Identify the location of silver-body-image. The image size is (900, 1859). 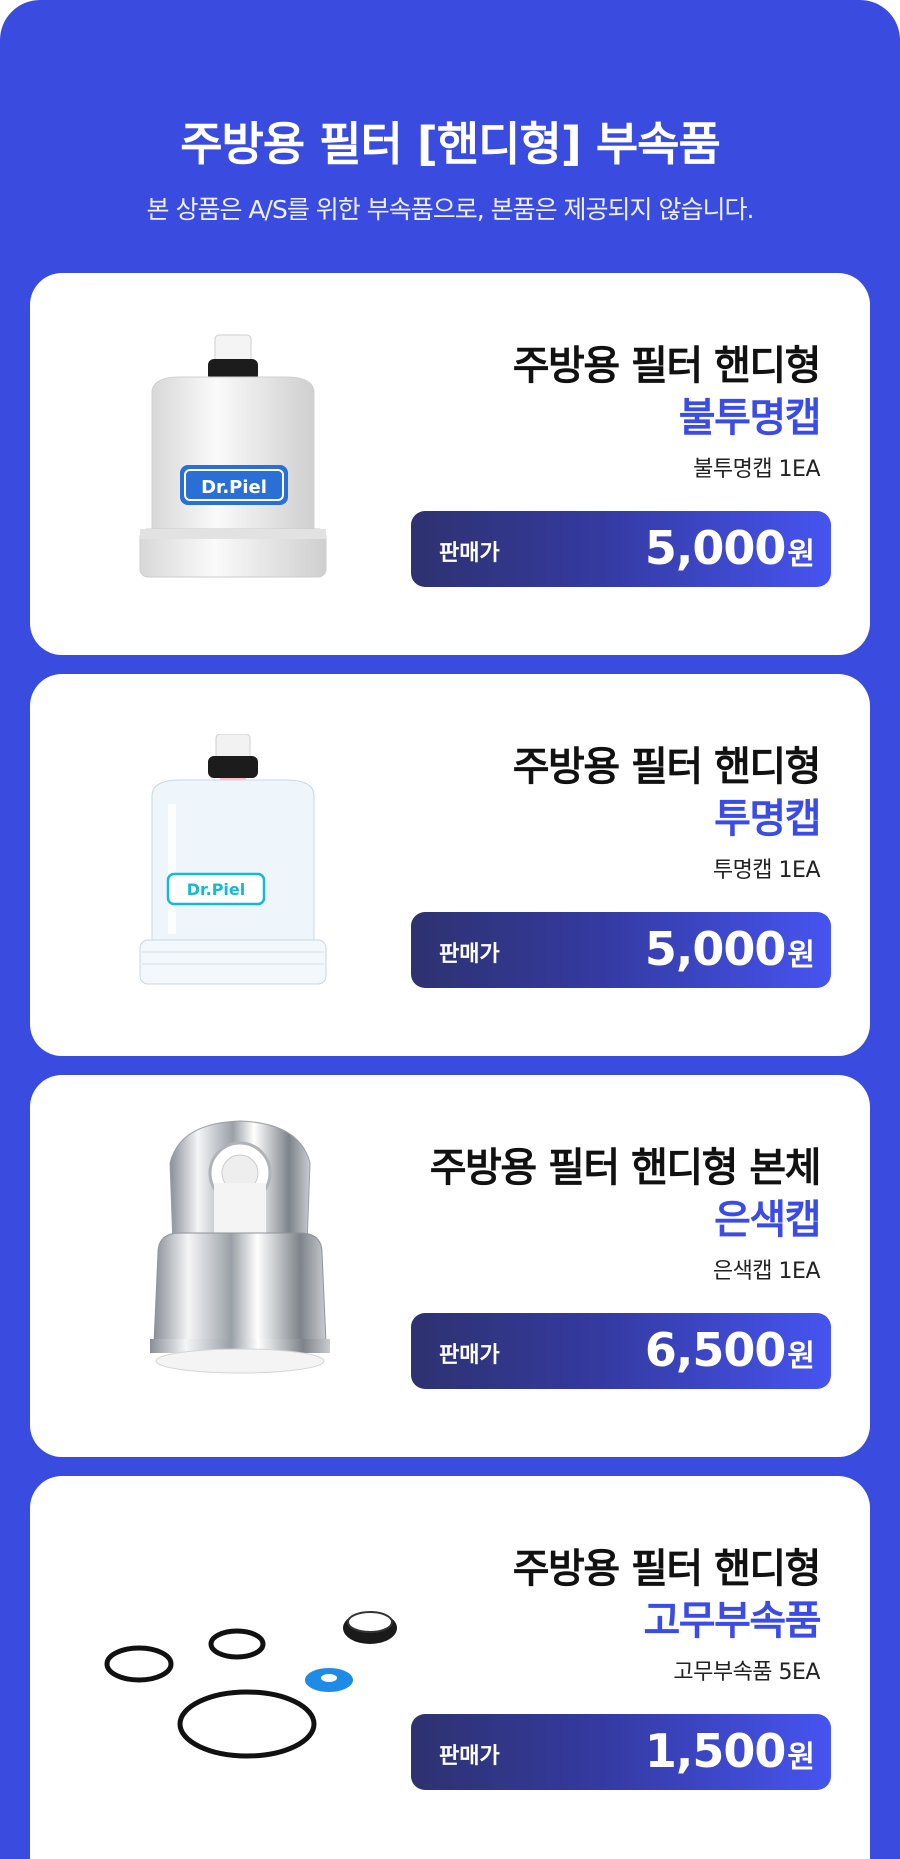
(240, 1247).